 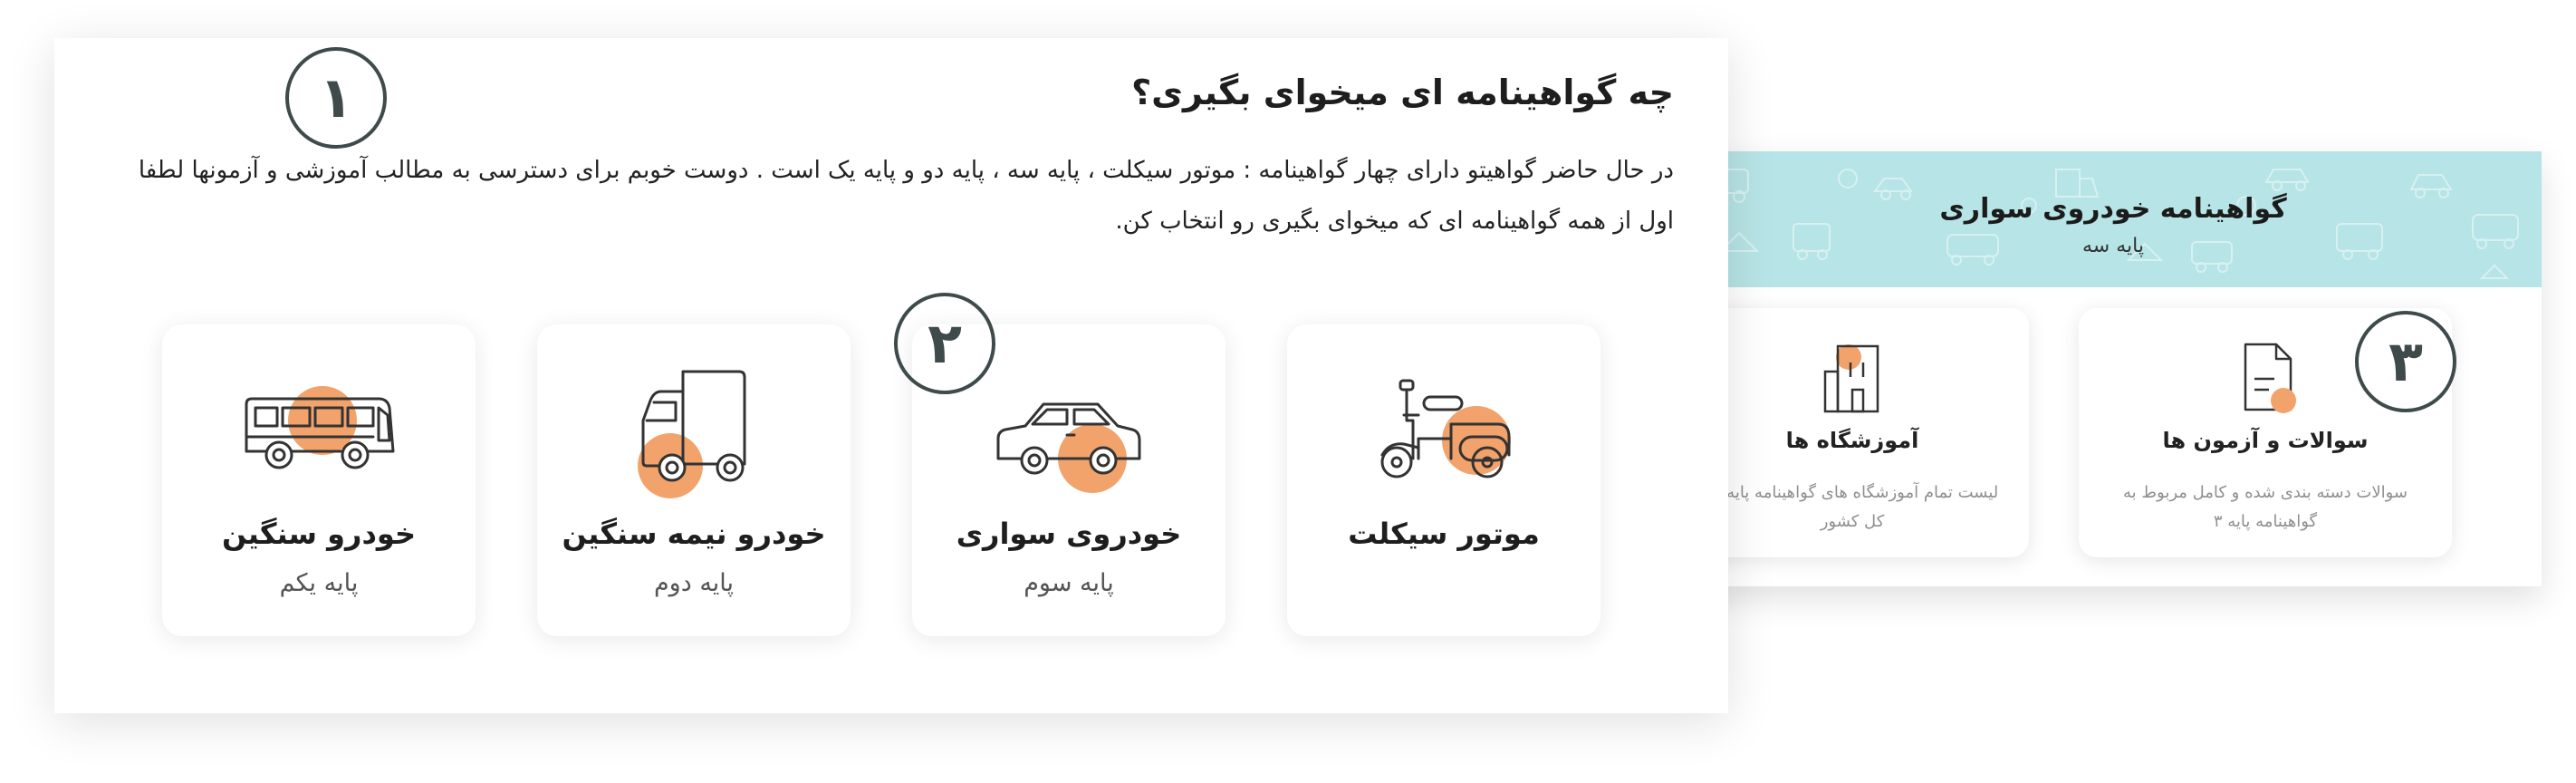 I want to click on license-grade: پایه دوم, so click(x=694, y=583).